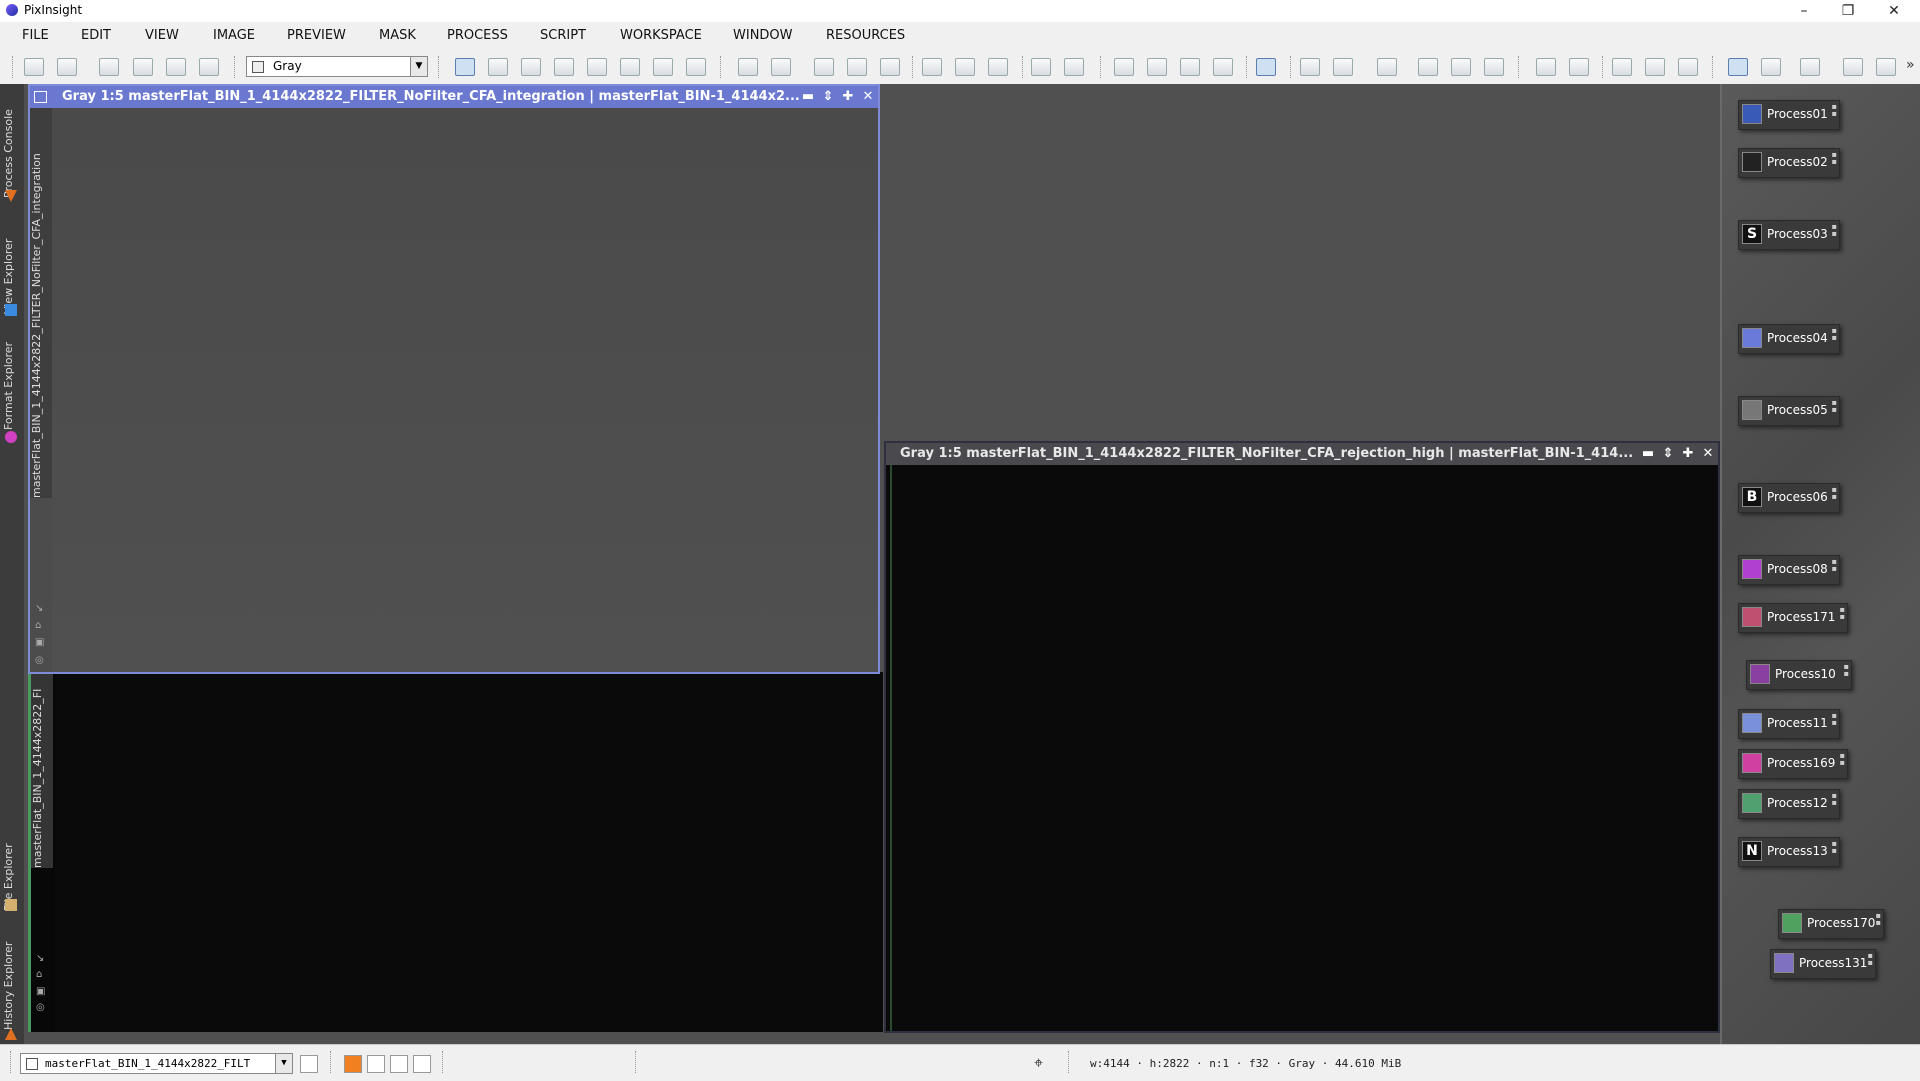 Image resolution: width=1920 pixels, height=1081 pixels. Describe the element at coordinates (1789, 115) in the screenshot. I see `process-icon: Process01 ▪ ▪` at that location.